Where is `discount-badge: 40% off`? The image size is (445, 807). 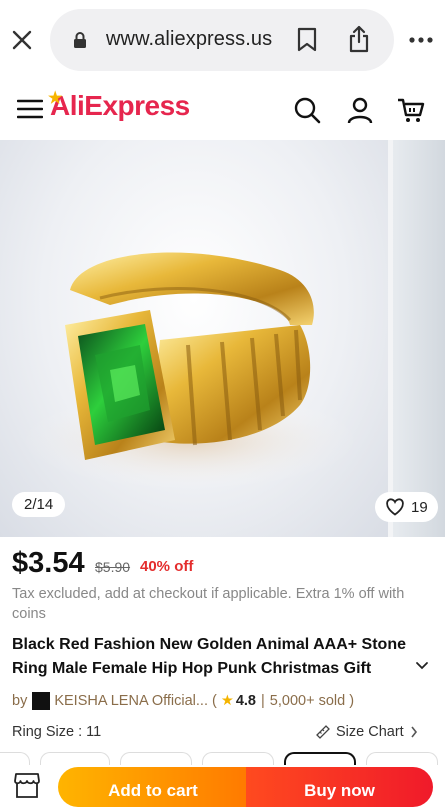 discount-badge: 40% off is located at coordinates (167, 566).